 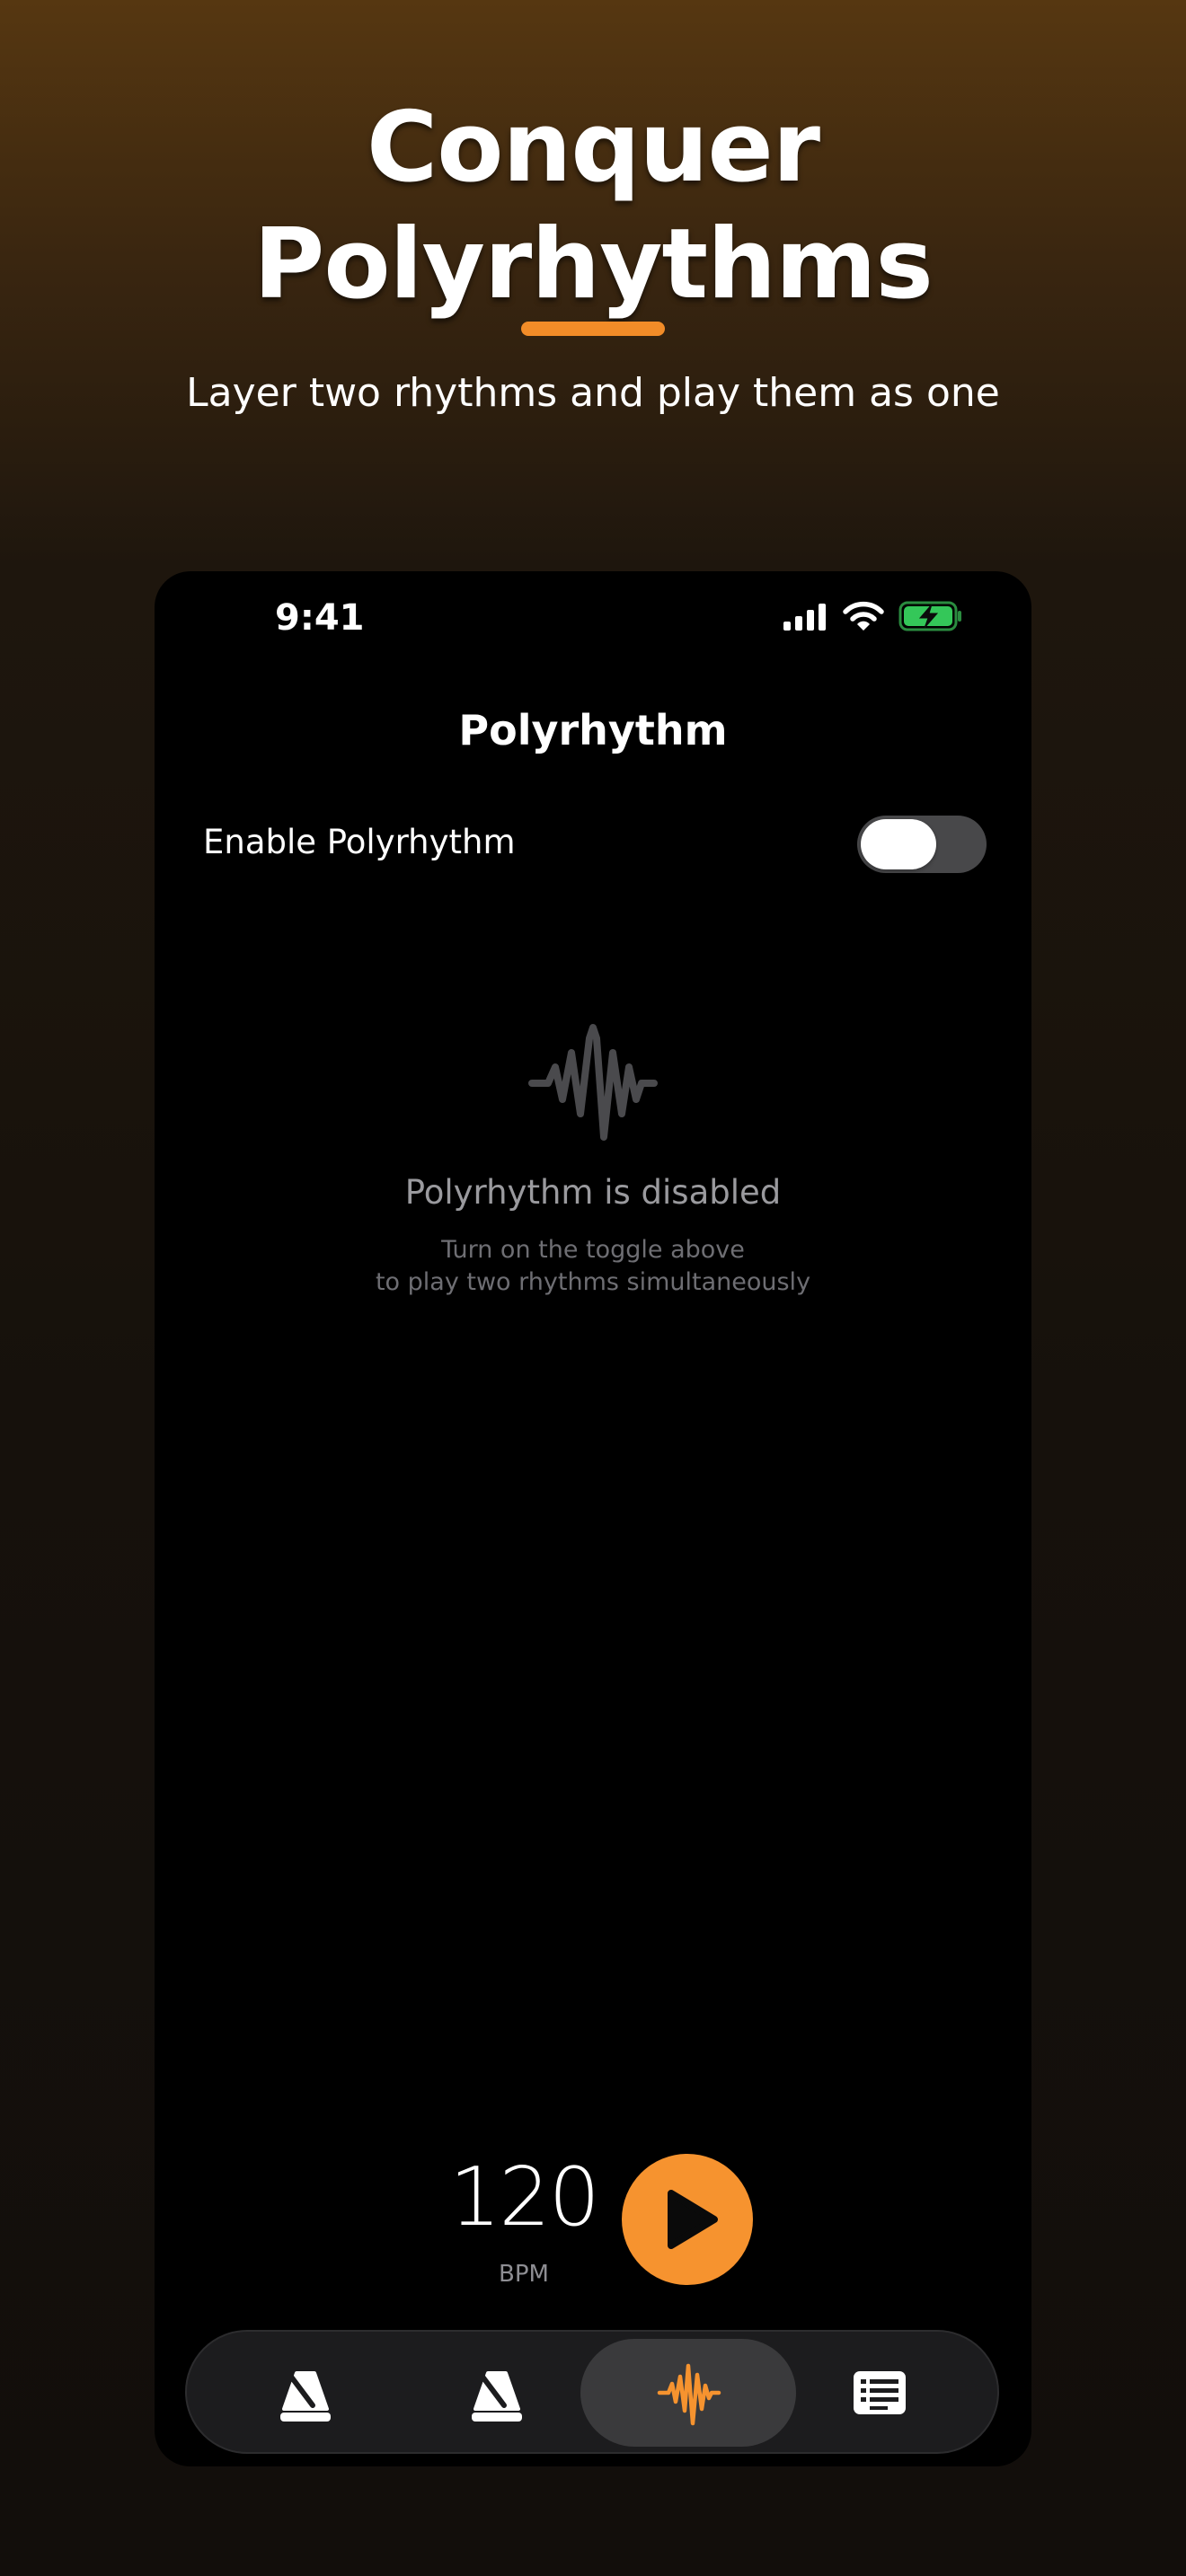 I want to click on status-icons, so click(x=872, y=618).